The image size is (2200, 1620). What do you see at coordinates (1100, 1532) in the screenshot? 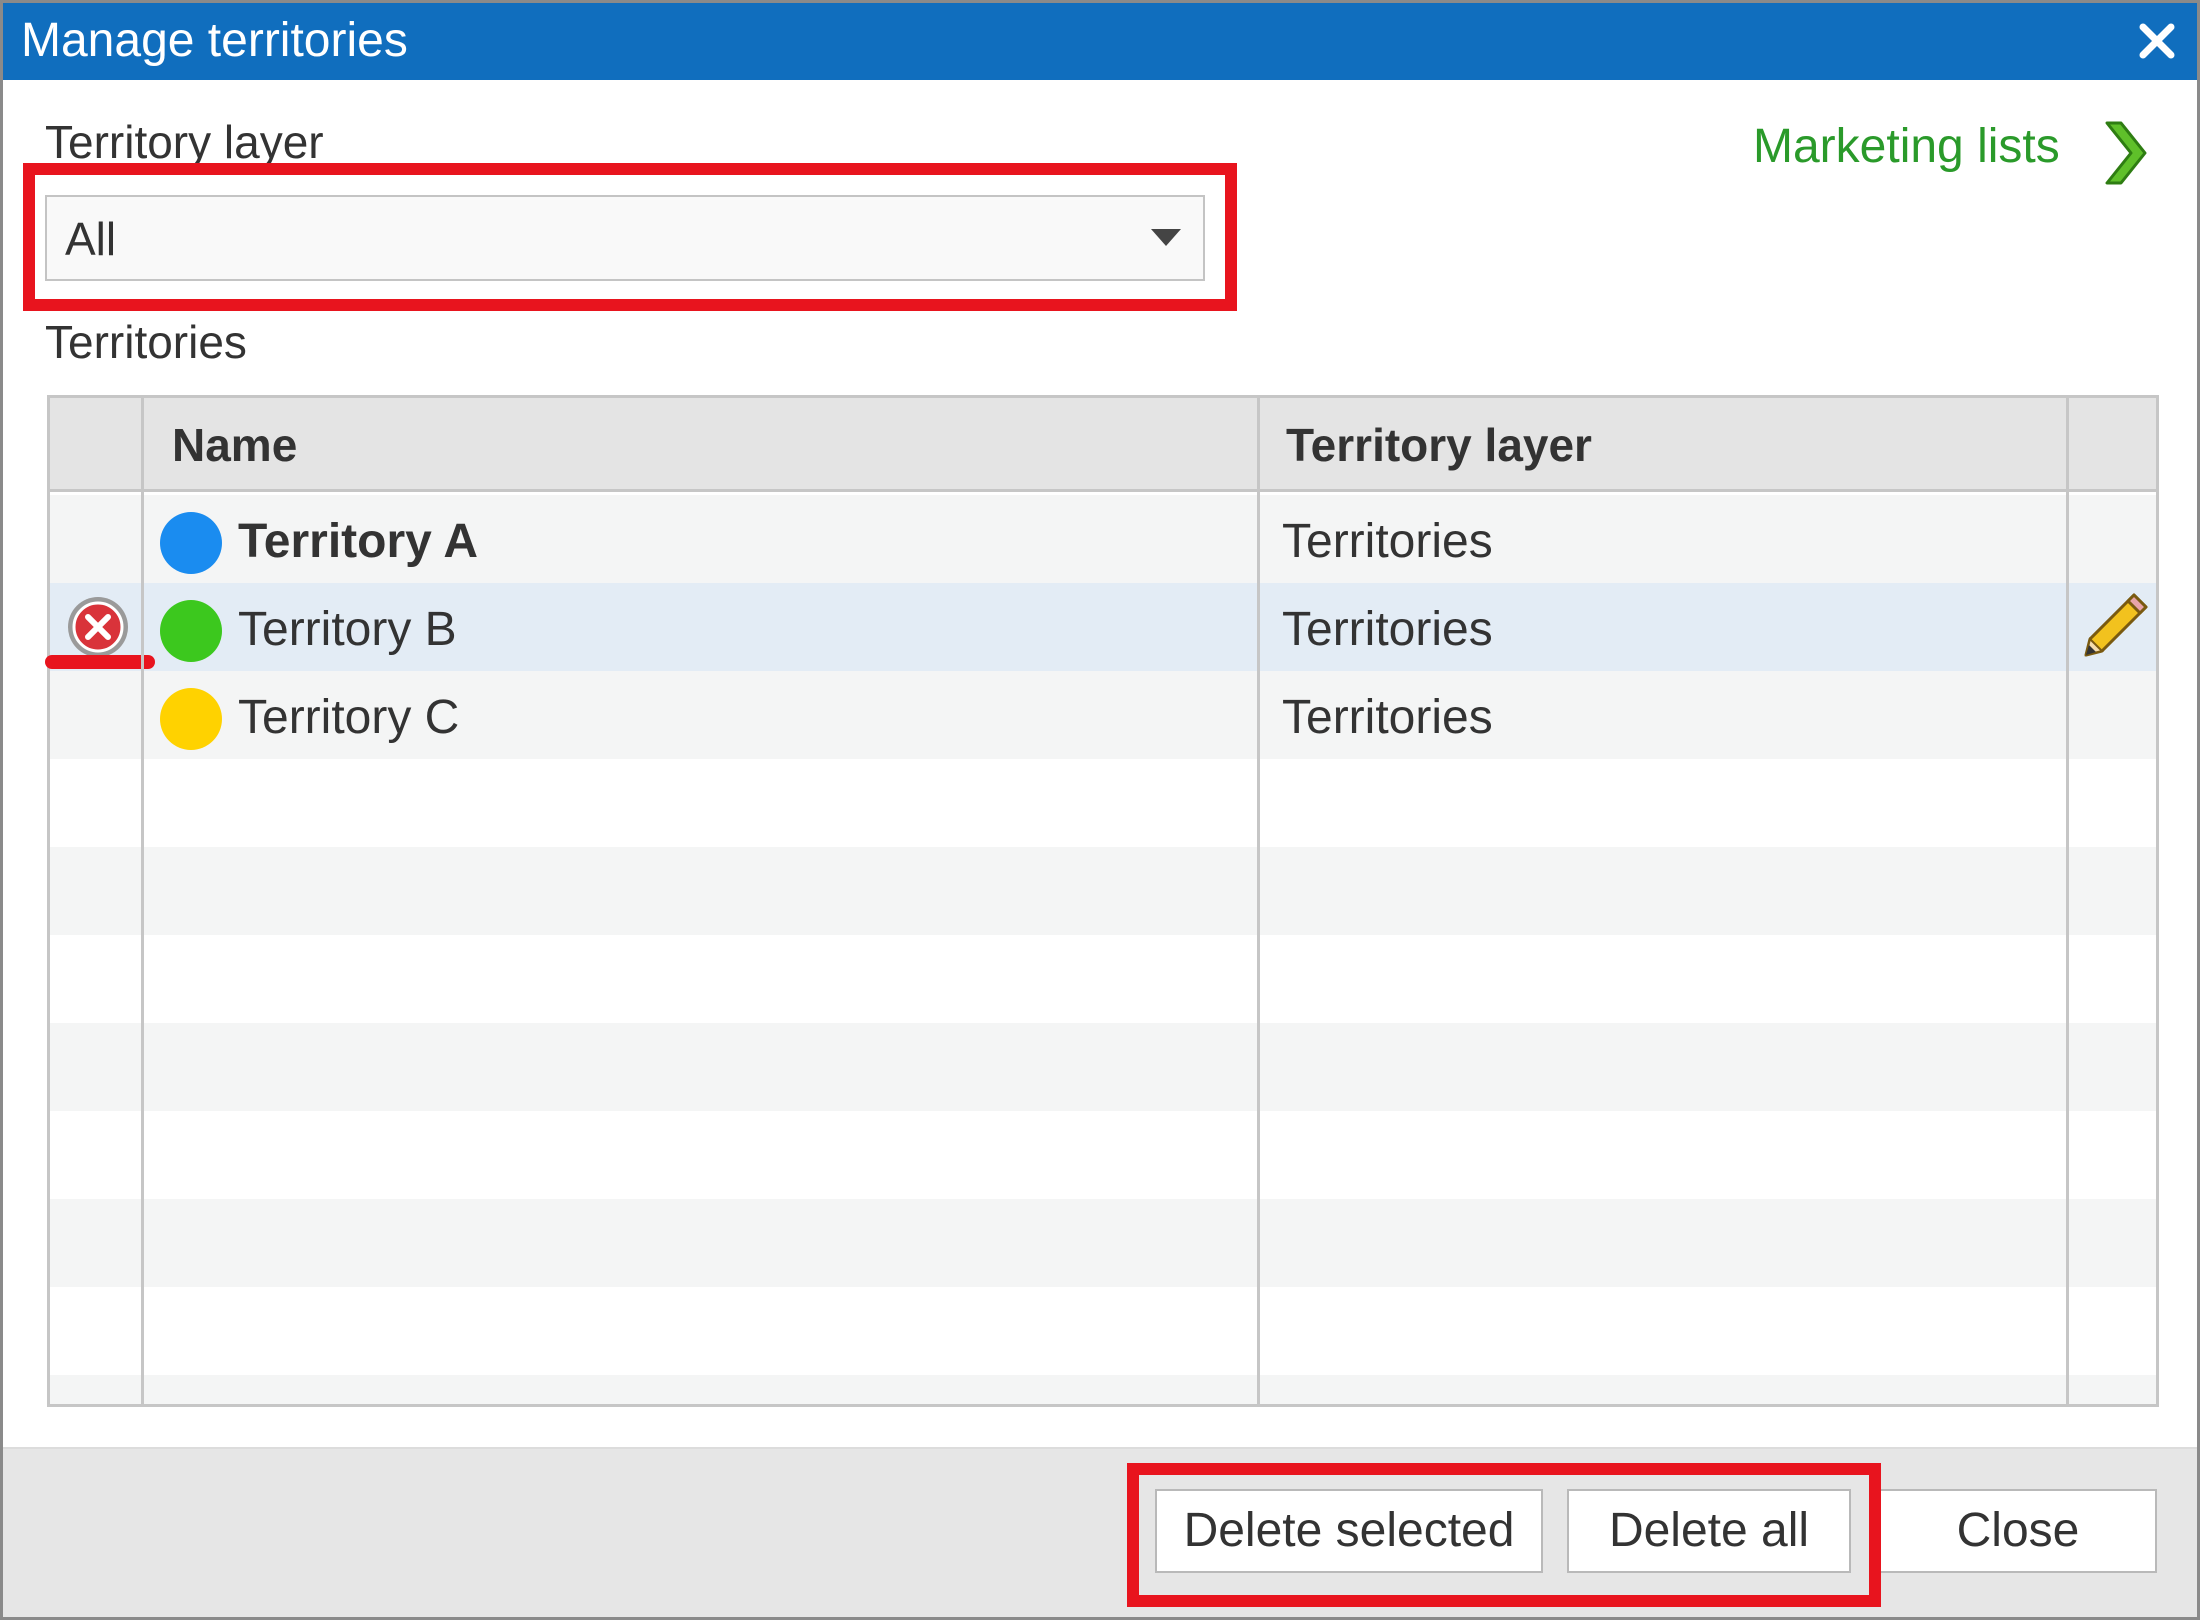
I see `dialog-footer` at bounding box center [1100, 1532].